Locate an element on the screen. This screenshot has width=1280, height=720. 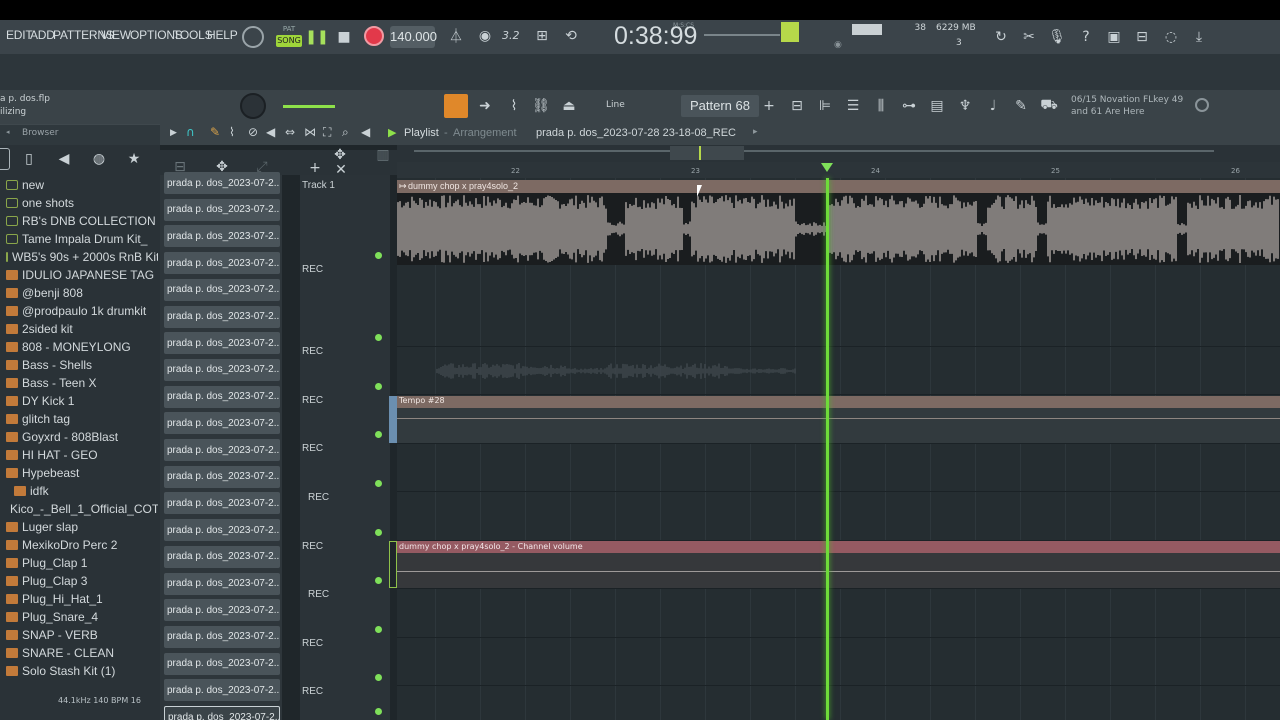
microphone-icon: 🎙 is located at coordinates (1057, 37).